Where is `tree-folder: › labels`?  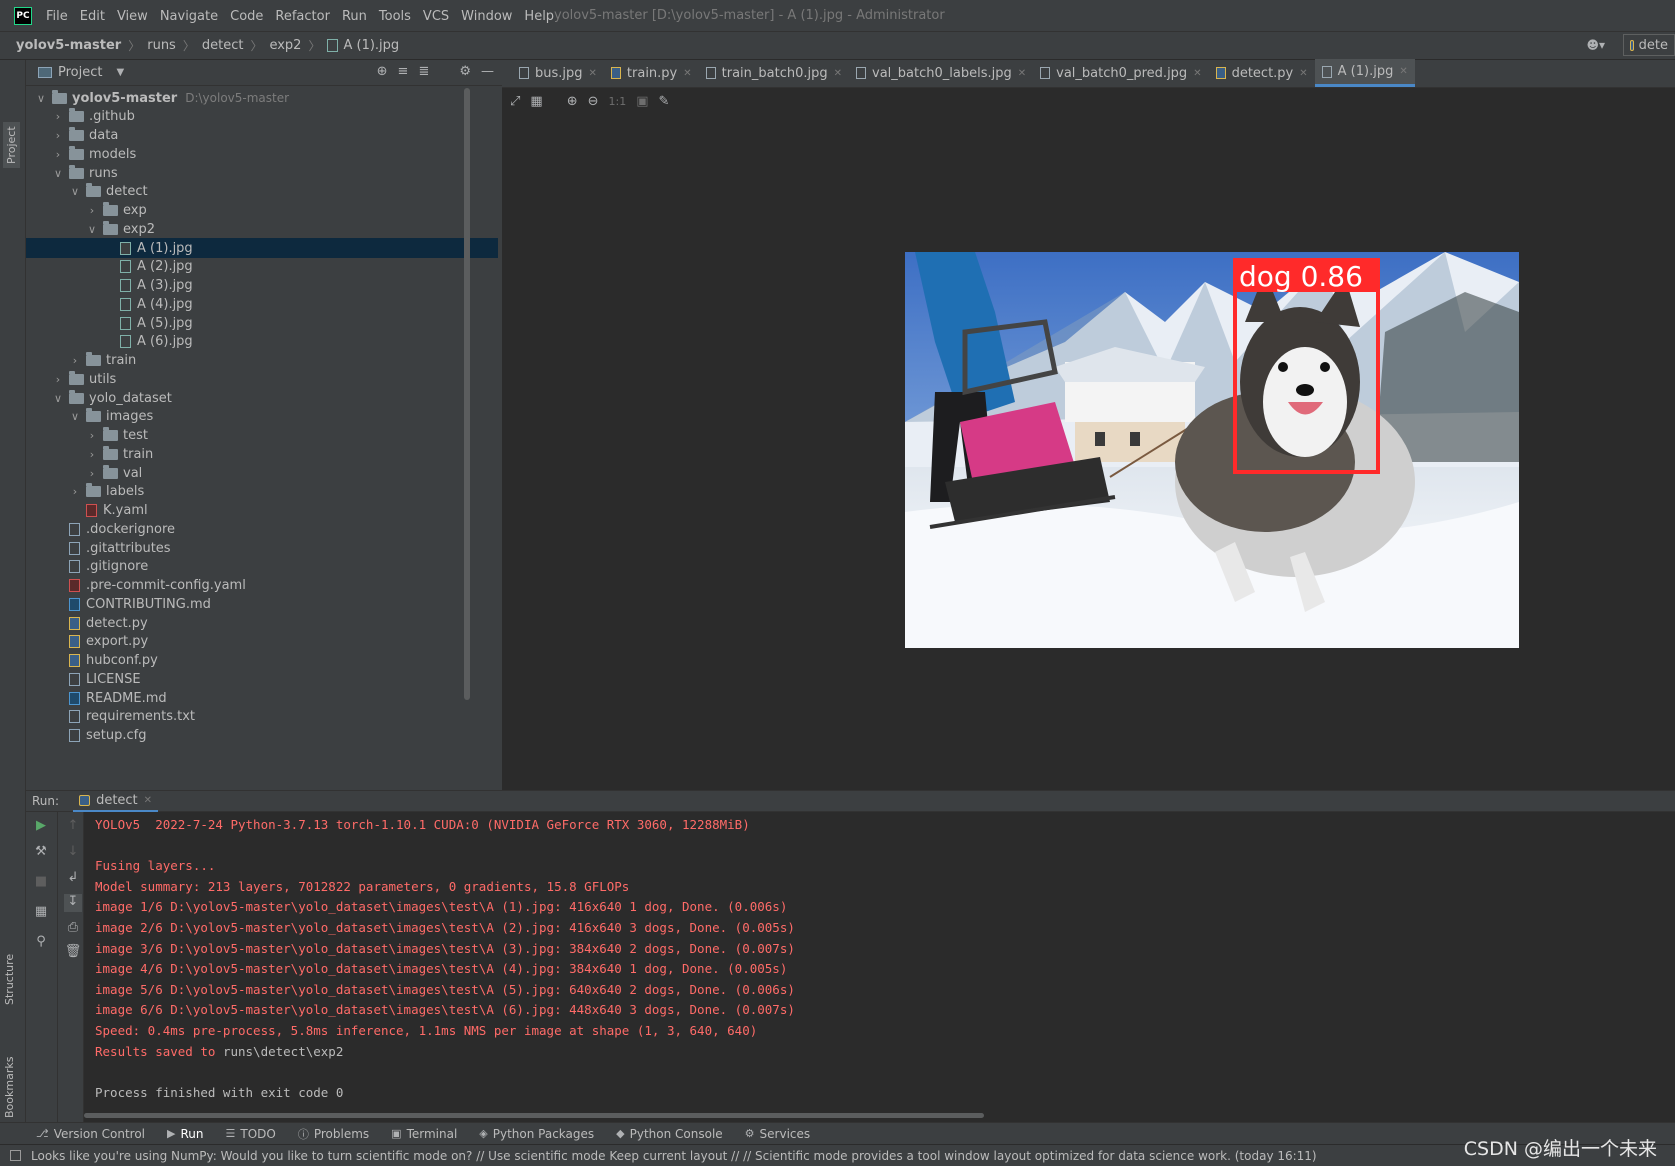
tree-folder: › labels is located at coordinates (262, 492).